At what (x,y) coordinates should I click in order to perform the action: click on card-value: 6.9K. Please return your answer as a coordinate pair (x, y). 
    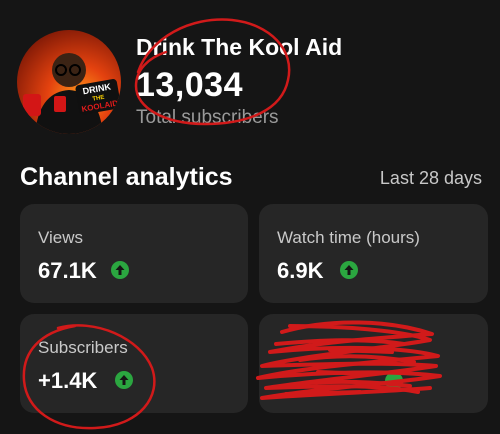
    Looking at the image, I should click on (300, 270).